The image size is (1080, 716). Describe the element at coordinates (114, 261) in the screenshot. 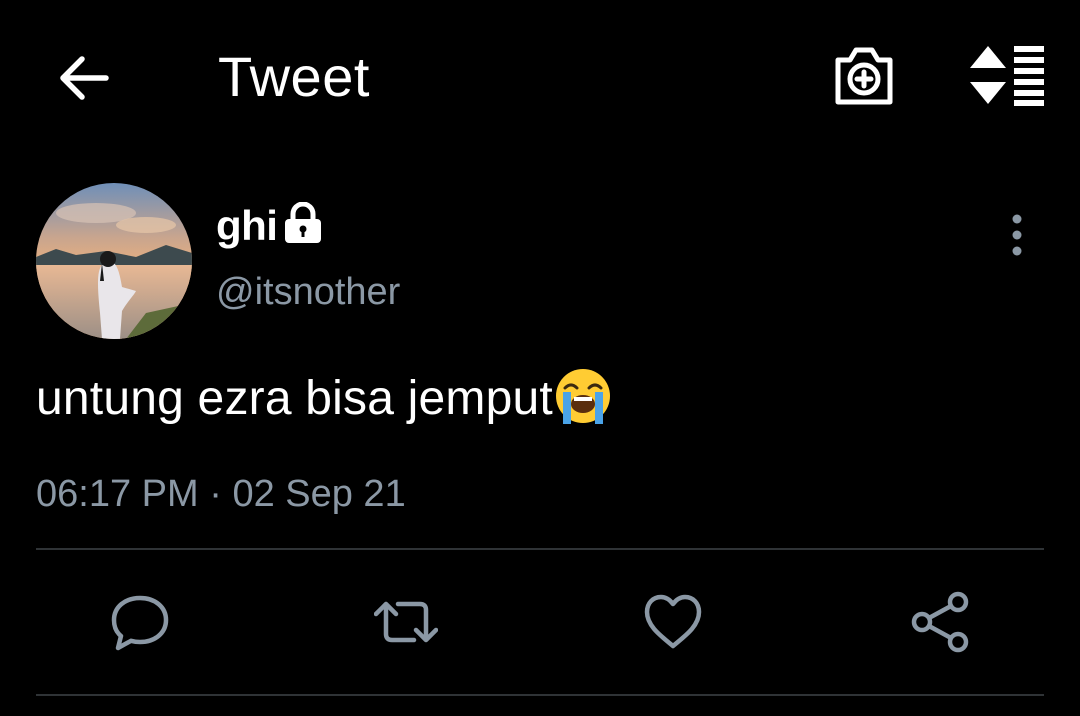

I see `avatar` at that location.